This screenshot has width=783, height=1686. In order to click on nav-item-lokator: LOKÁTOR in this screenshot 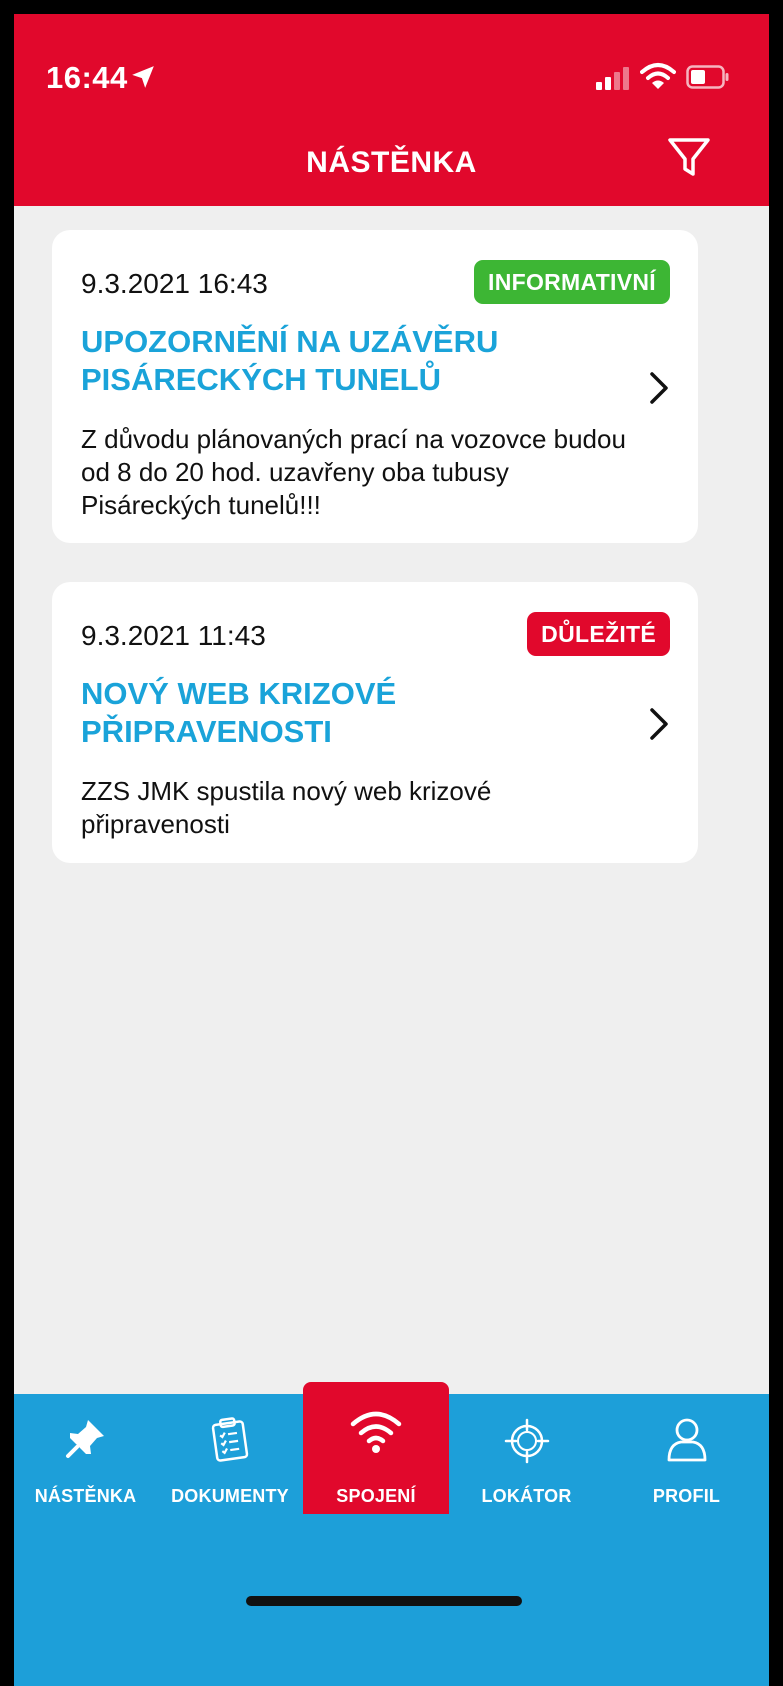, I will do `click(526, 1454)`.